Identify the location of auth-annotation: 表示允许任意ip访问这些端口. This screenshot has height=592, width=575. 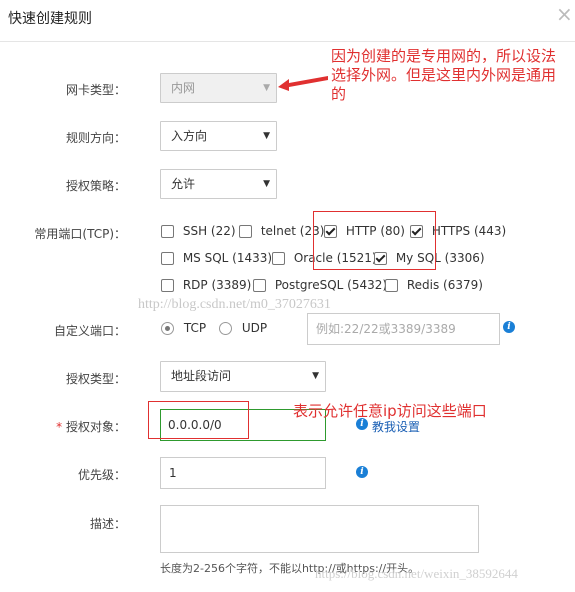
(390, 411).